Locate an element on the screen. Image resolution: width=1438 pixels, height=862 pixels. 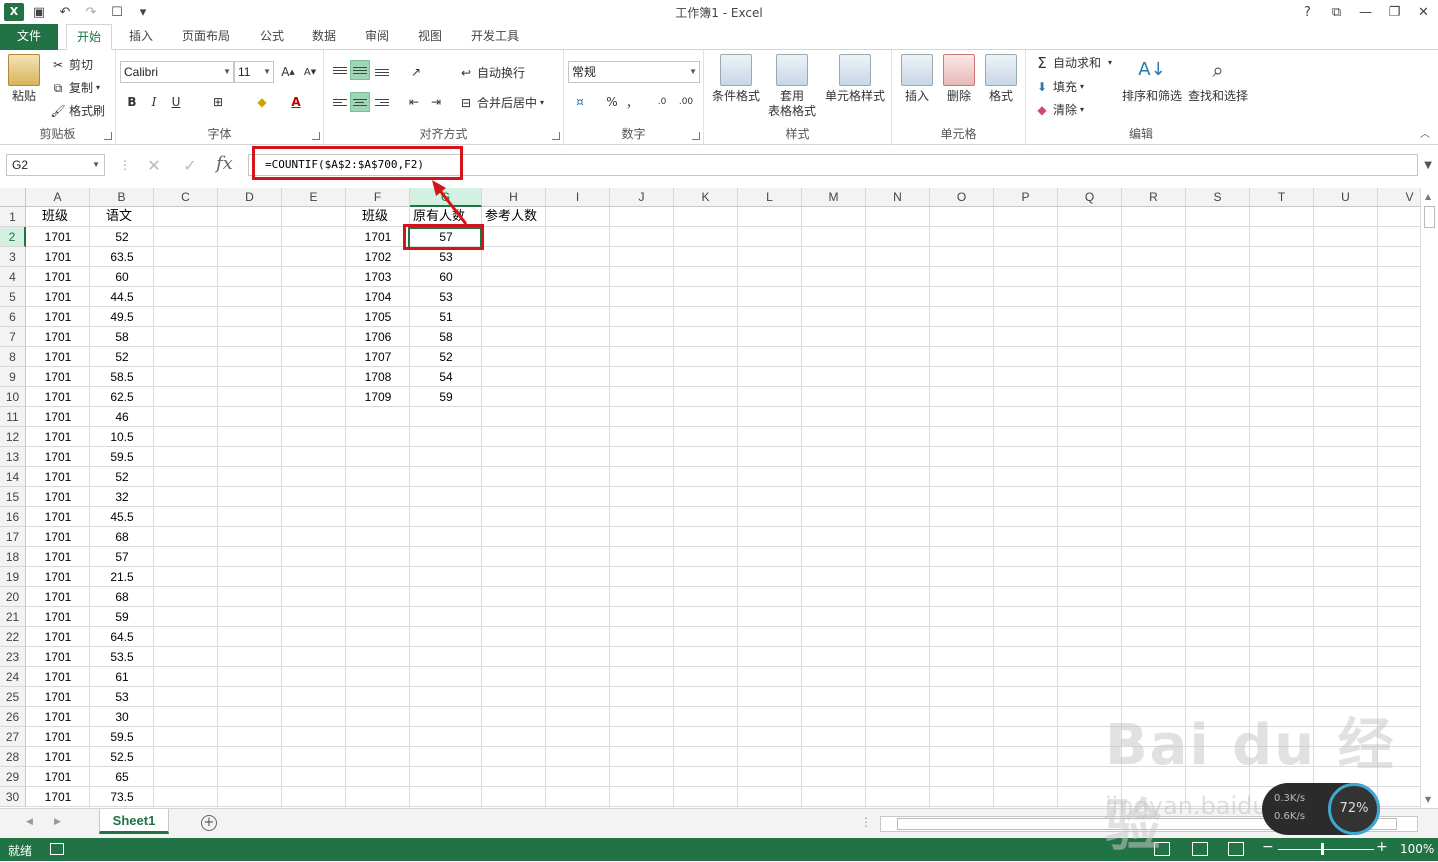
cell-g6: 51 is located at coordinates (446, 317).